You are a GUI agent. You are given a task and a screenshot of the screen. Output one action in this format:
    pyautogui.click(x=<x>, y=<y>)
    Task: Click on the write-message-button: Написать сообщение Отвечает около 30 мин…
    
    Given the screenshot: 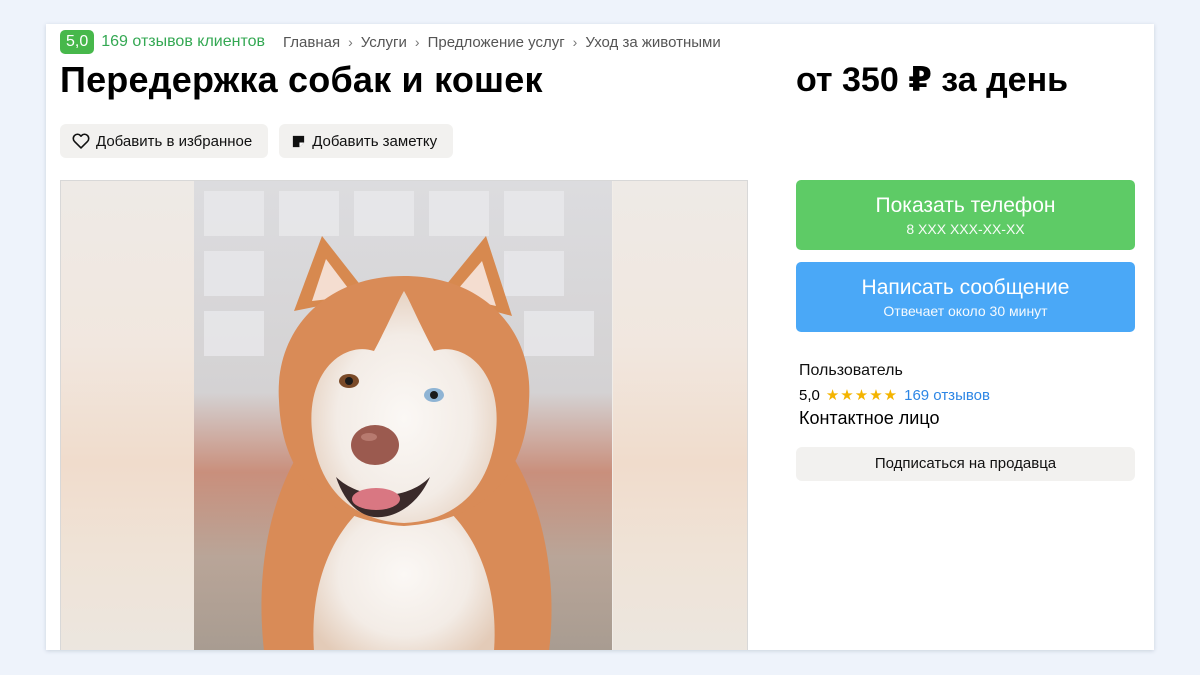 What is the action you would take?
    pyautogui.click(x=965, y=297)
    